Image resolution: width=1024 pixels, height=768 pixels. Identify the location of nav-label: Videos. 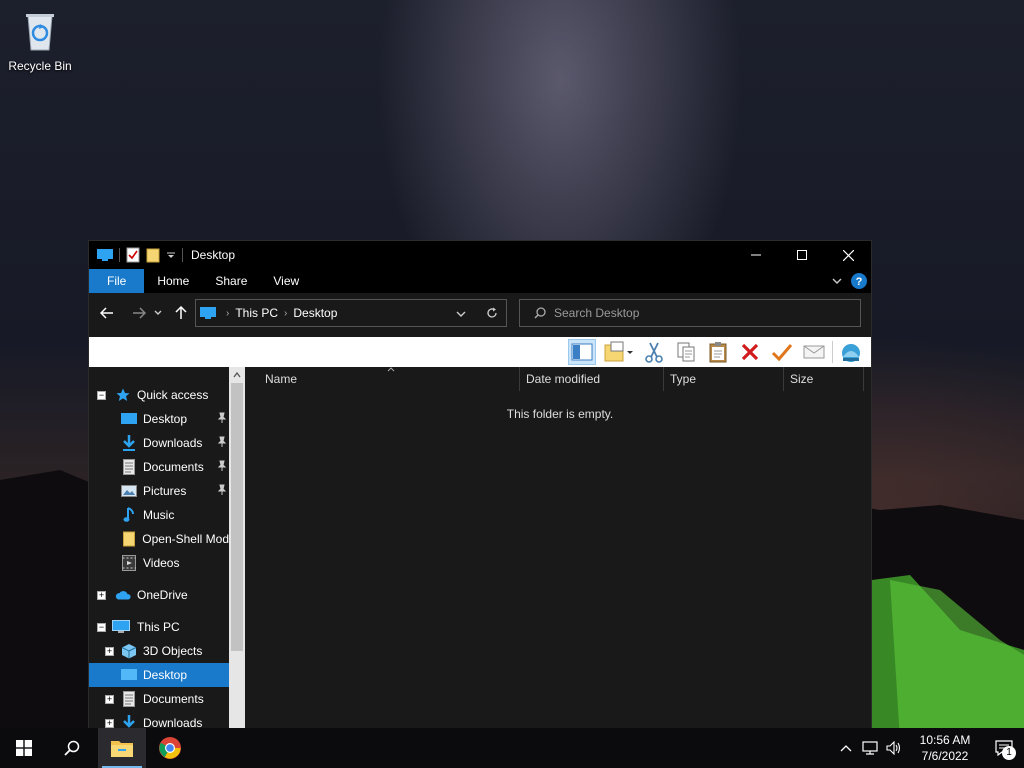
(161, 563).